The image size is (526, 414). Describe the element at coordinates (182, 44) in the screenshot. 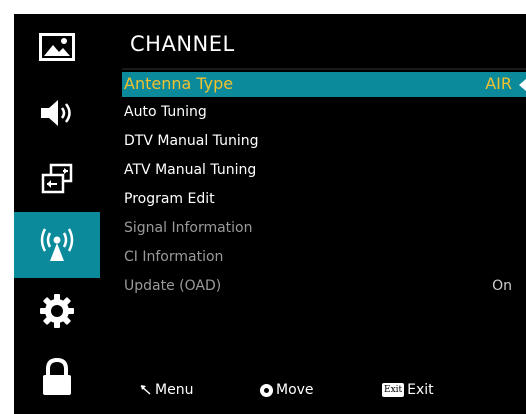

I see `menu-title: CHANNEL` at that location.